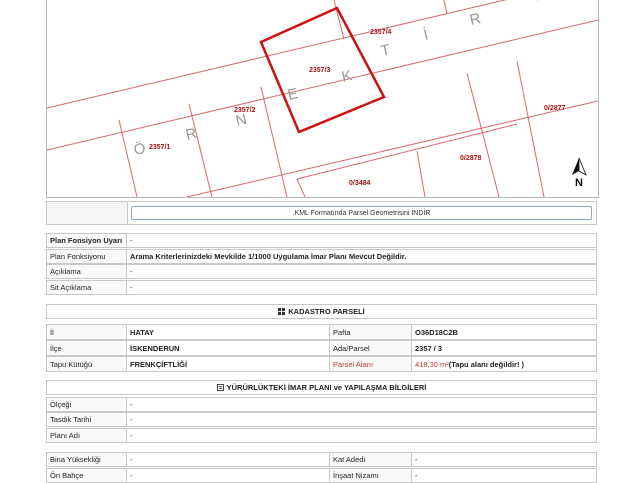 This screenshot has height=483, width=640. I want to click on yapilasma-row: Ön Bahçe - İnşaat Nizamı -, so click(321, 475).